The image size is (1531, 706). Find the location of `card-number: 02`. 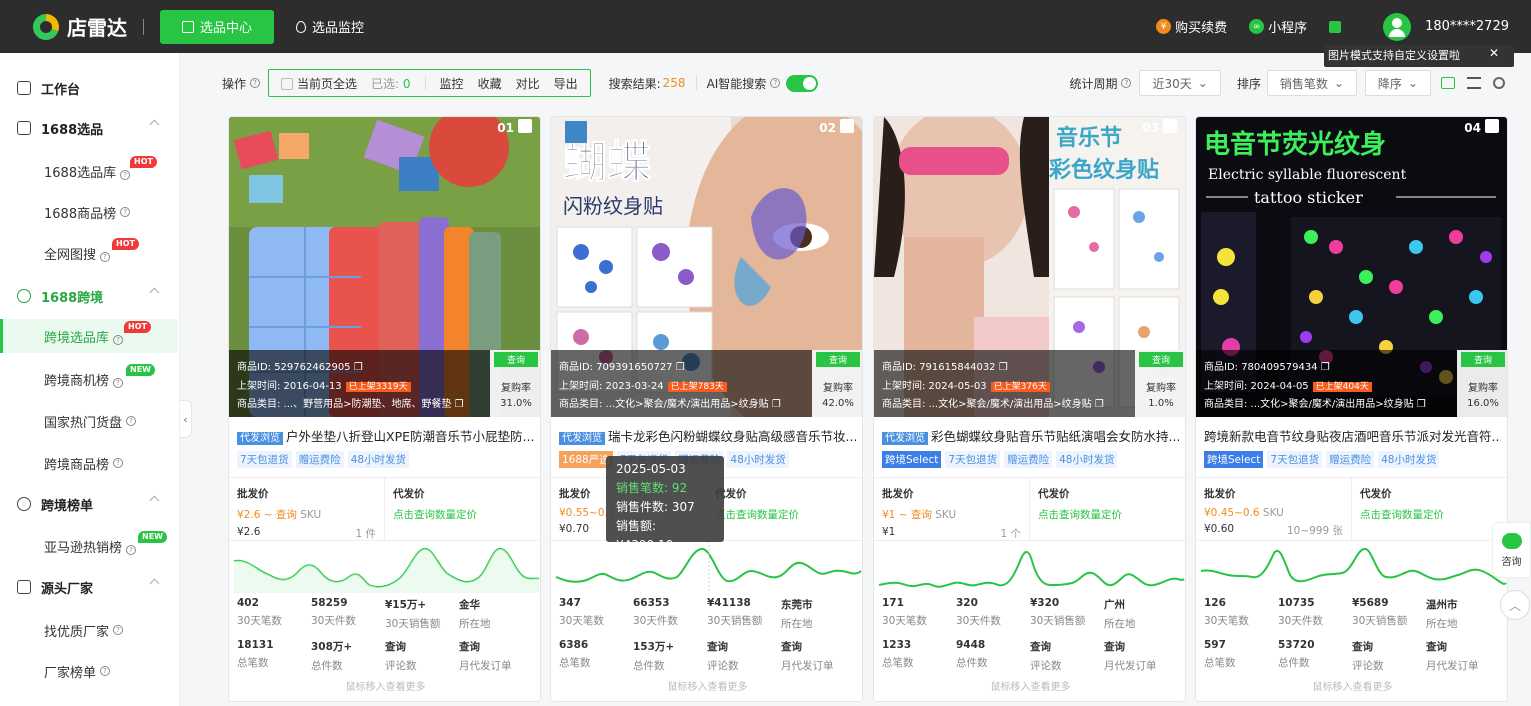

card-number: 02 is located at coordinates (827, 128).